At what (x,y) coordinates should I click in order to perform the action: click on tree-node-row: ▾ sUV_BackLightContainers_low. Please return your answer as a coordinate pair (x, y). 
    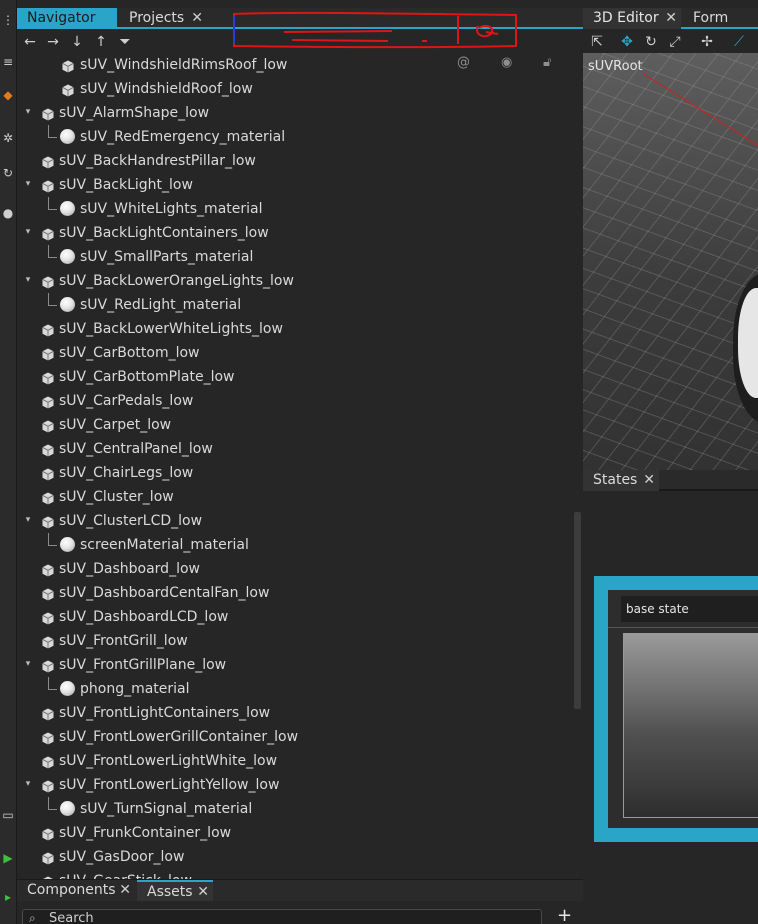
    Looking at the image, I should click on (295, 233).